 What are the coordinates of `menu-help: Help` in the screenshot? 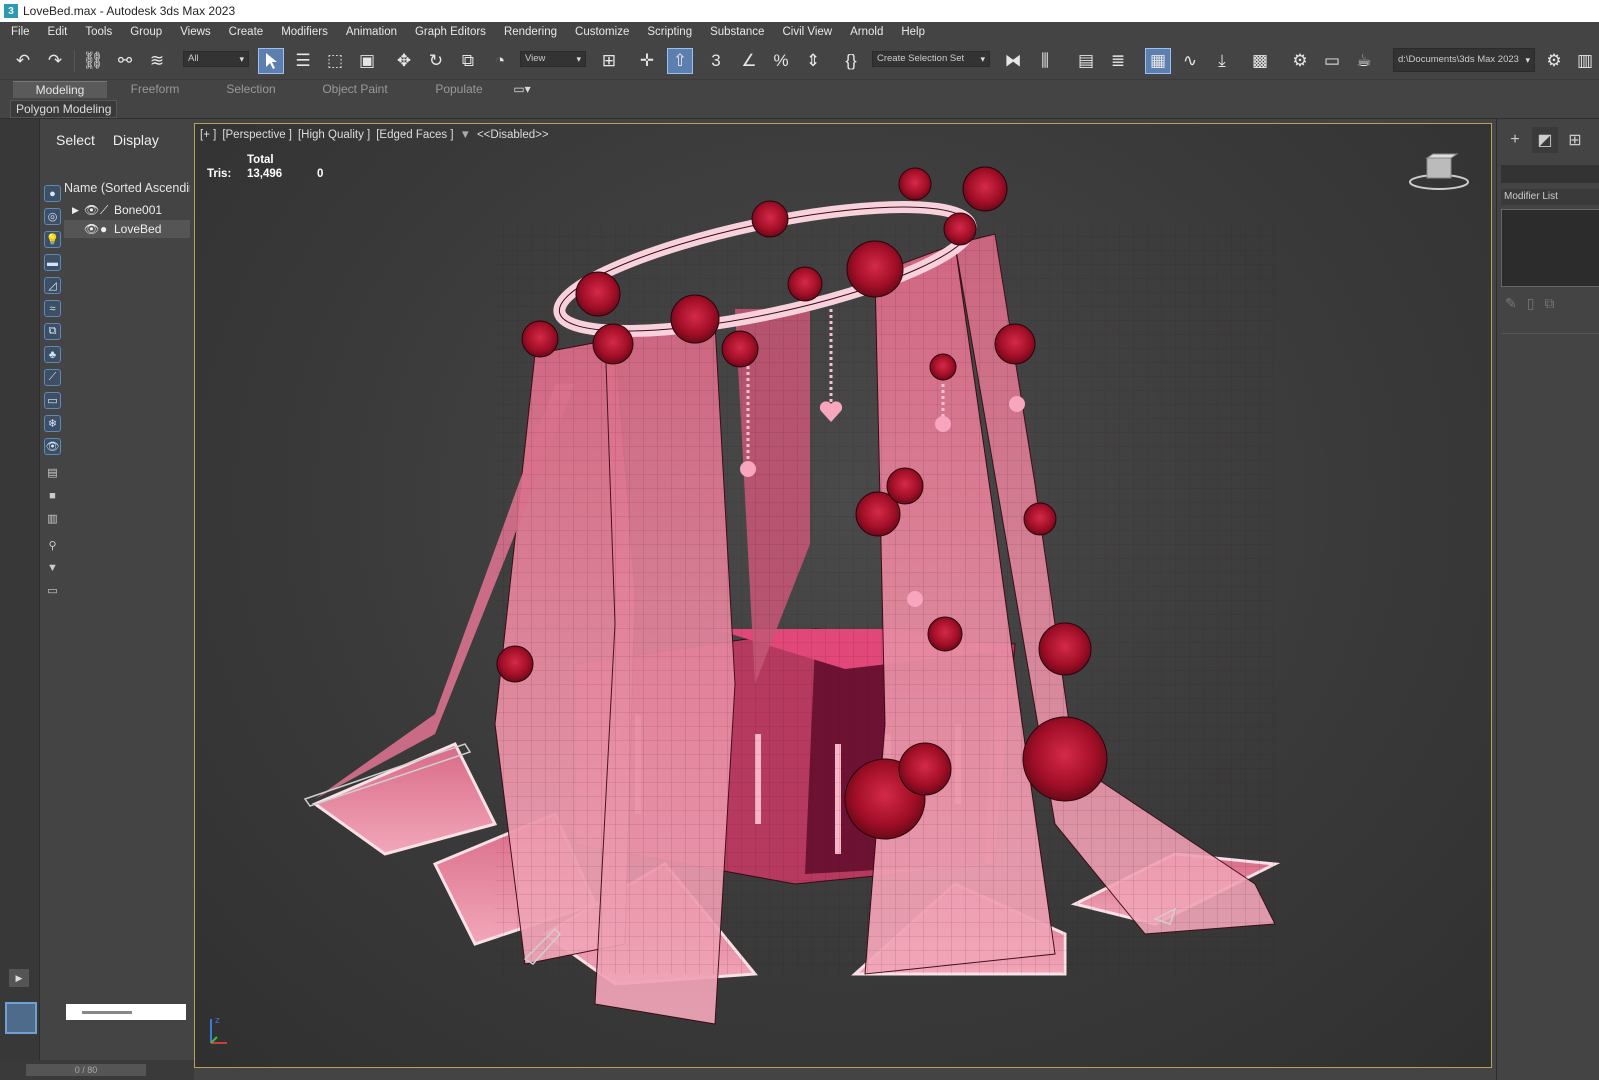 It's located at (913, 32).